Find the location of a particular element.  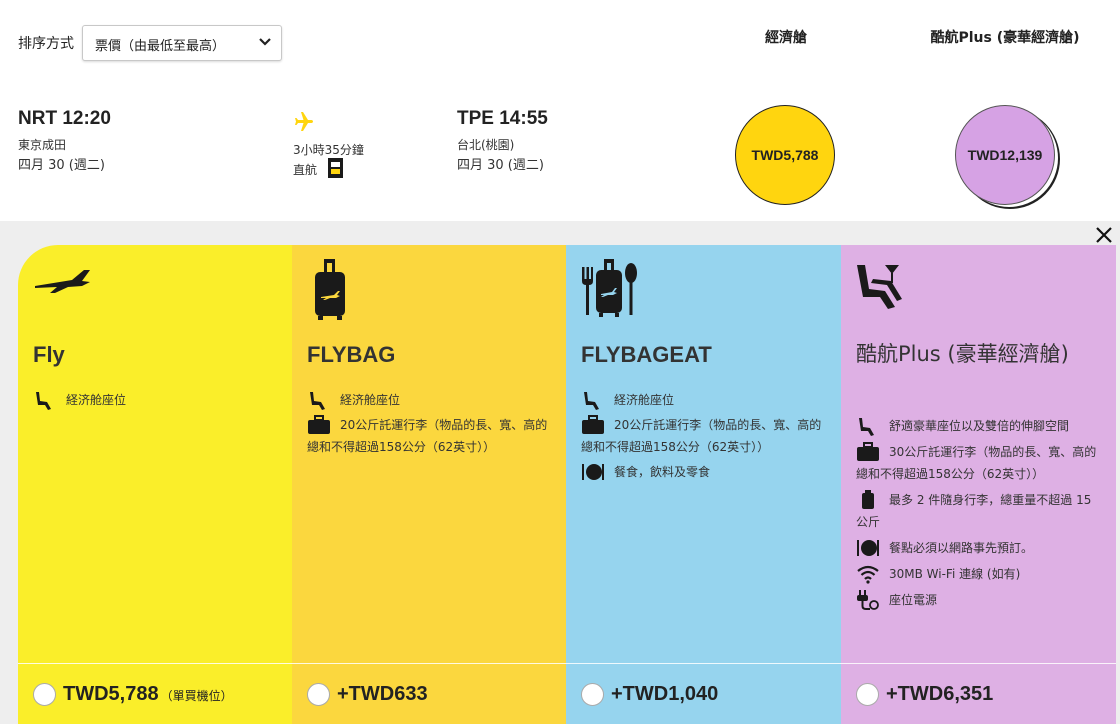

sort-select: 票價（由最低至最高） is located at coordinates (182, 43).